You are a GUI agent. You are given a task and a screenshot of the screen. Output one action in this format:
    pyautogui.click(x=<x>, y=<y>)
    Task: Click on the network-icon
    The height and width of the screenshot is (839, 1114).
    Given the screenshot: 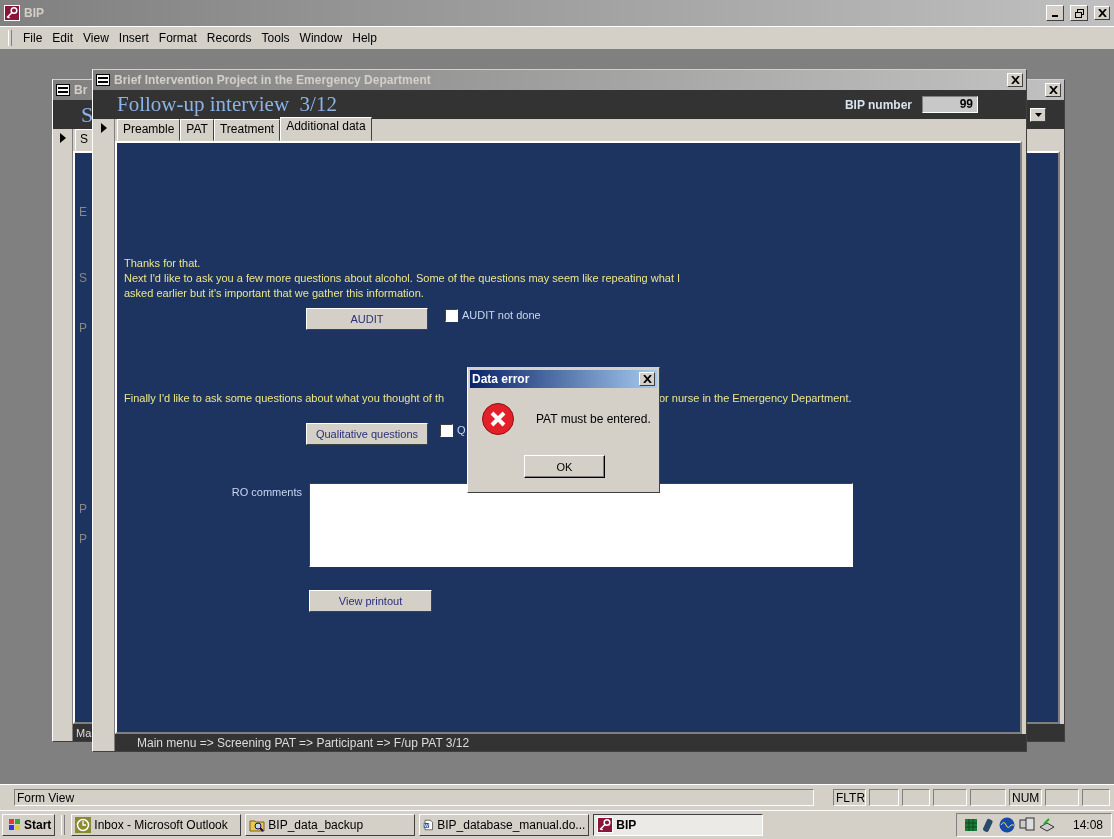 What is the action you would take?
    pyautogui.click(x=1006, y=825)
    